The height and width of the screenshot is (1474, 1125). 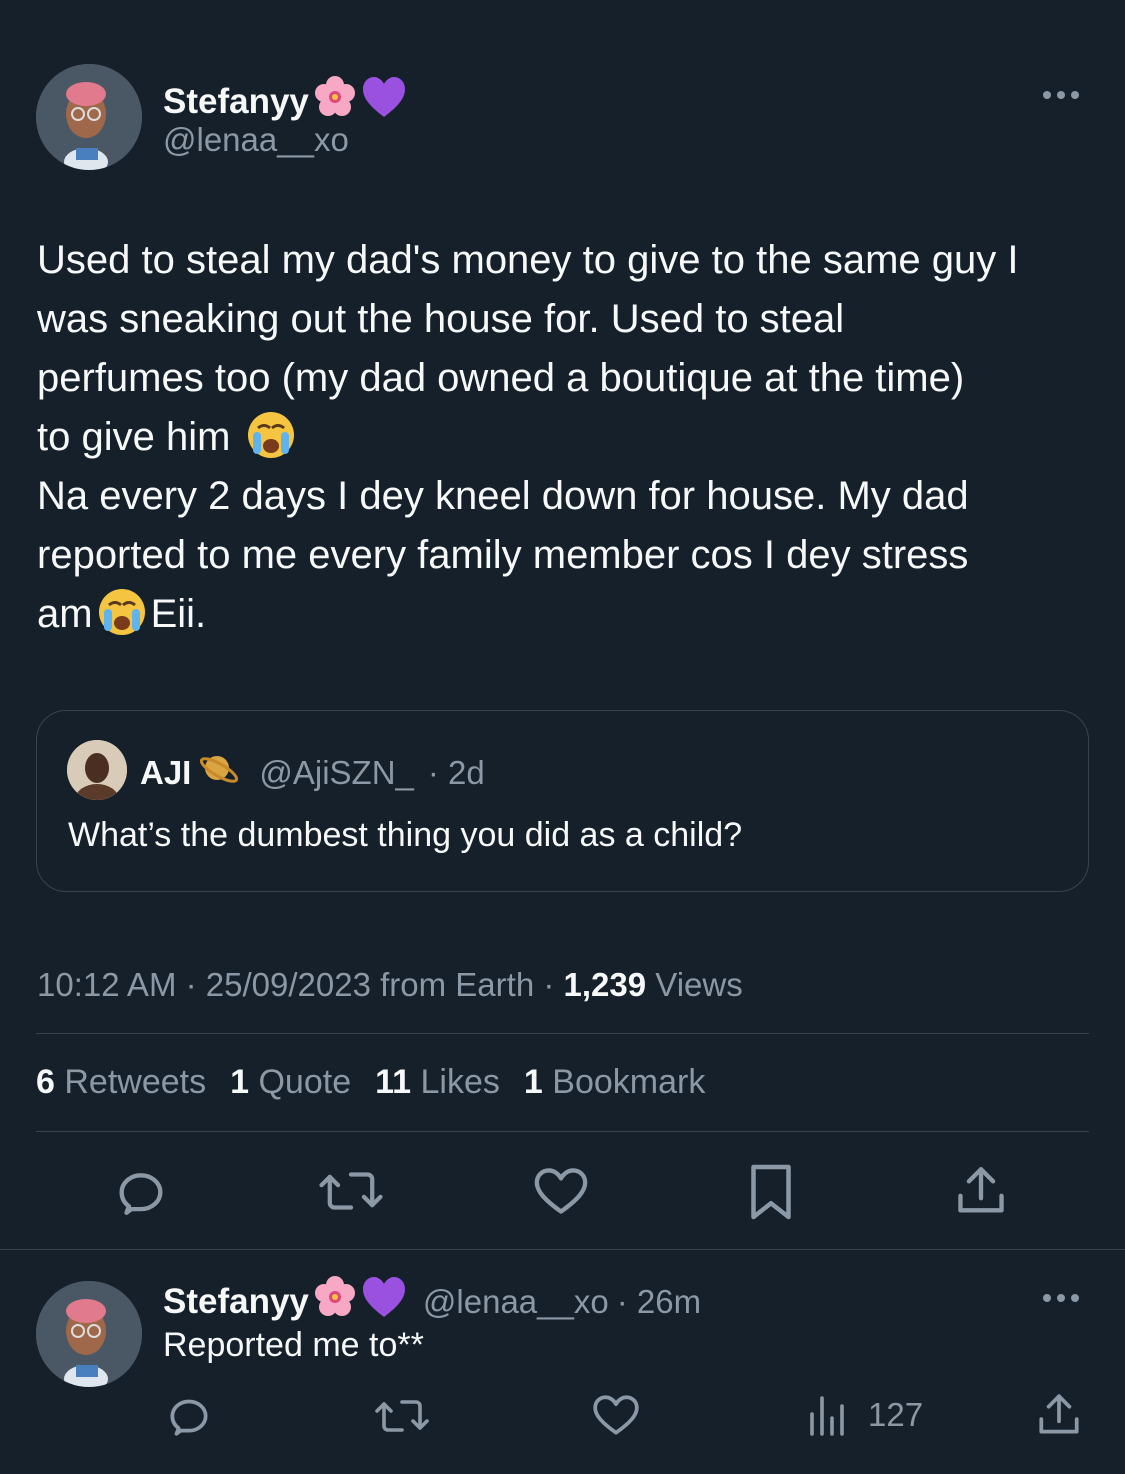 What do you see at coordinates (828, 1415) in the screenshot?
I see `views-icon` at bounding box center [828, 1415].